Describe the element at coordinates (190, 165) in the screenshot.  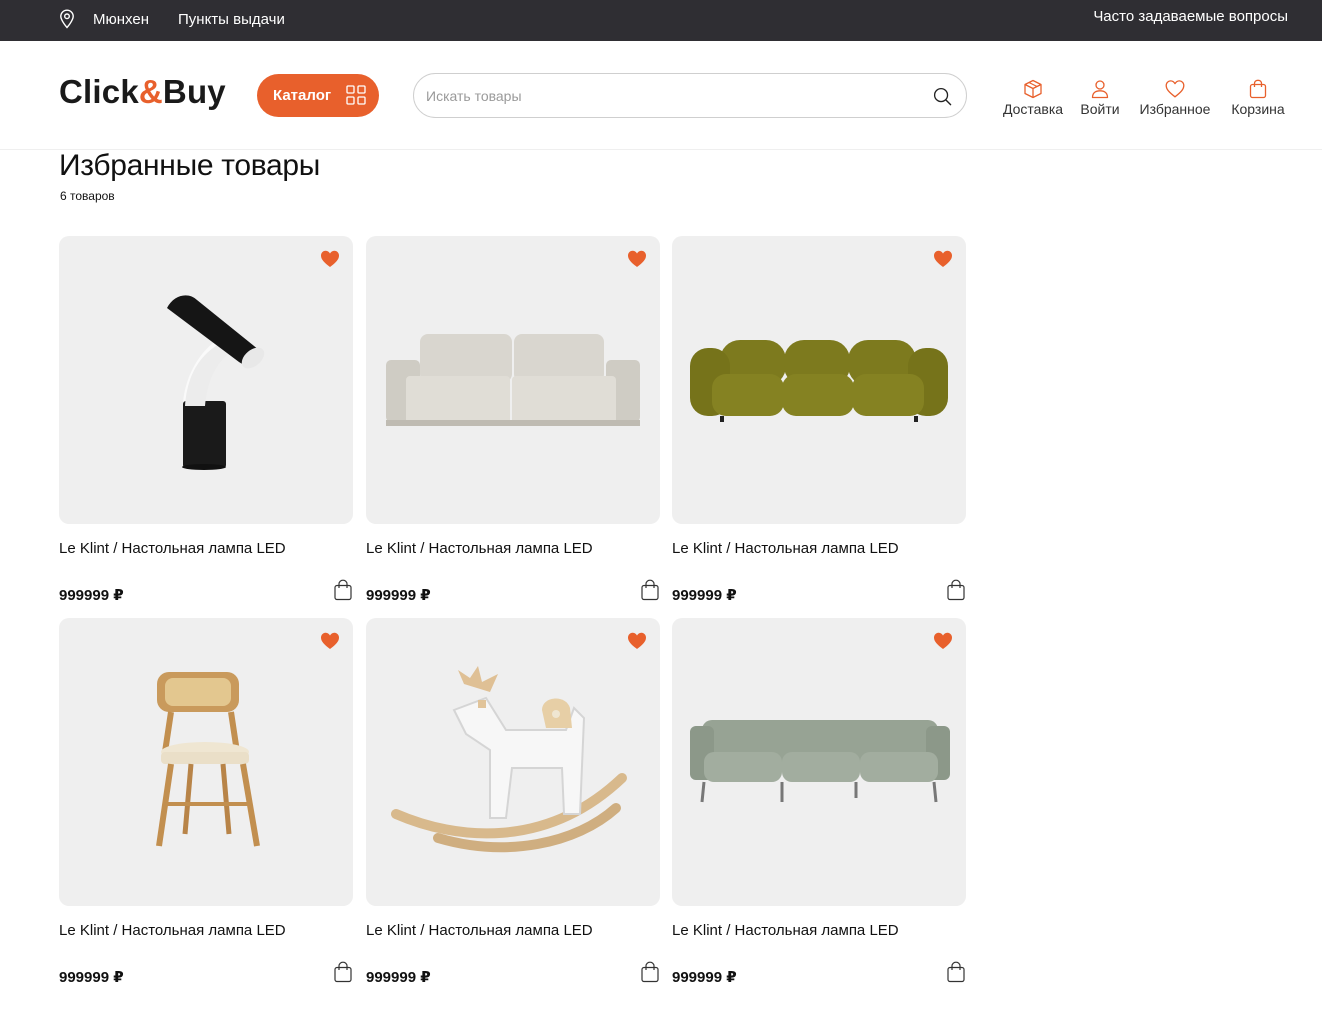
I see `page-title: Избранные товары` at that location.